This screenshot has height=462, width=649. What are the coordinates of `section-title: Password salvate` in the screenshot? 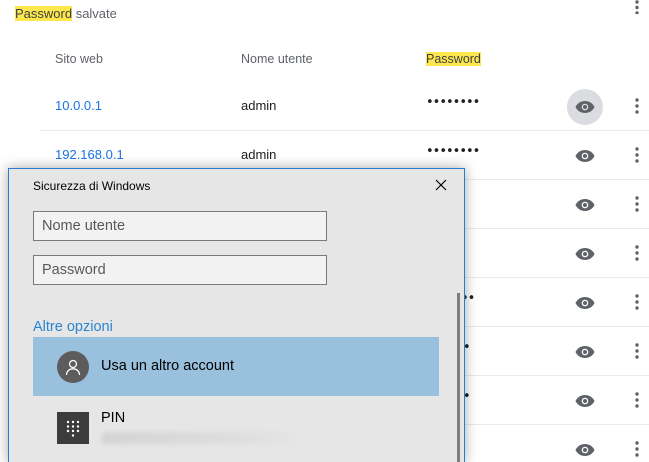 It's located at (66, 13).